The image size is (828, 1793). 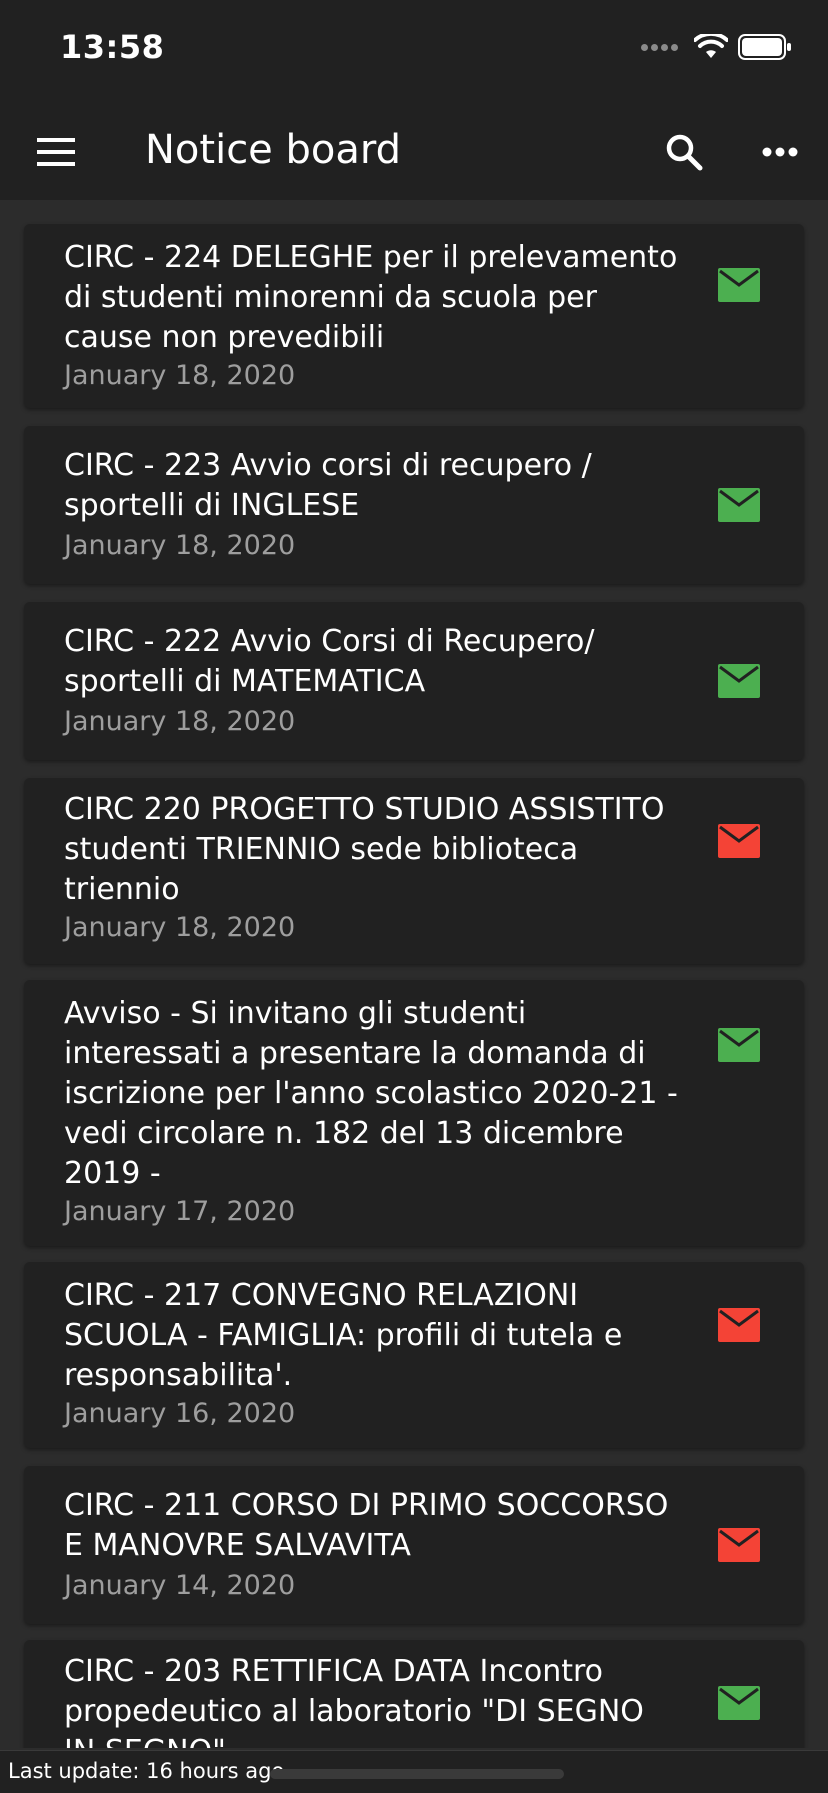 I want to click on more-options-button, so click(x=780, y=152).